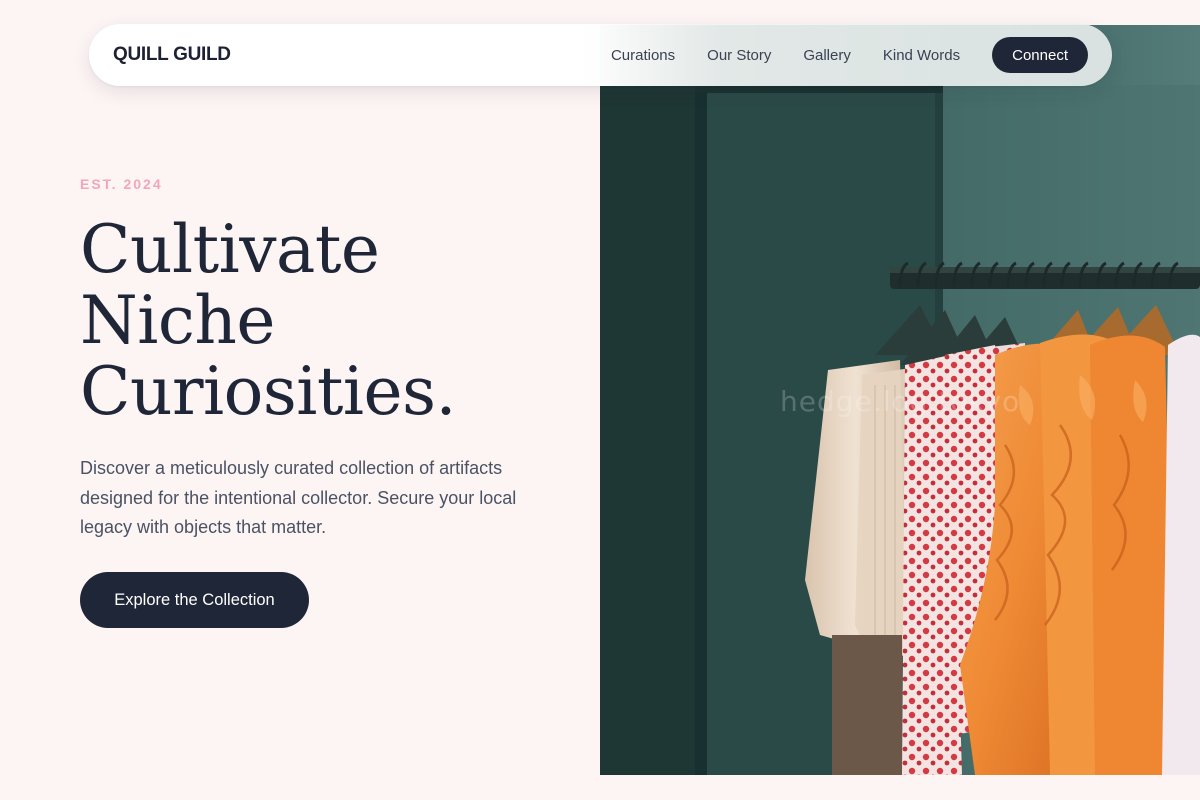 This screenshot has height=800, width=1200. I want to click on image-watermark: hedge.log.tokyo, so click(900, 401).